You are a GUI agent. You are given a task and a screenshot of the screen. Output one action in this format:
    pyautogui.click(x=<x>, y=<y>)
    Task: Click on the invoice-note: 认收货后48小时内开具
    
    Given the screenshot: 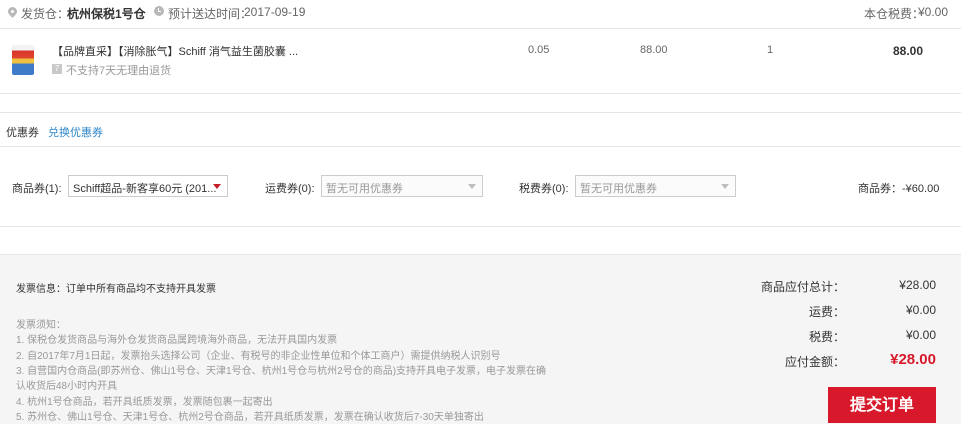 What is the action you would take?
    pyautogui.click(x=67, y=386)
    